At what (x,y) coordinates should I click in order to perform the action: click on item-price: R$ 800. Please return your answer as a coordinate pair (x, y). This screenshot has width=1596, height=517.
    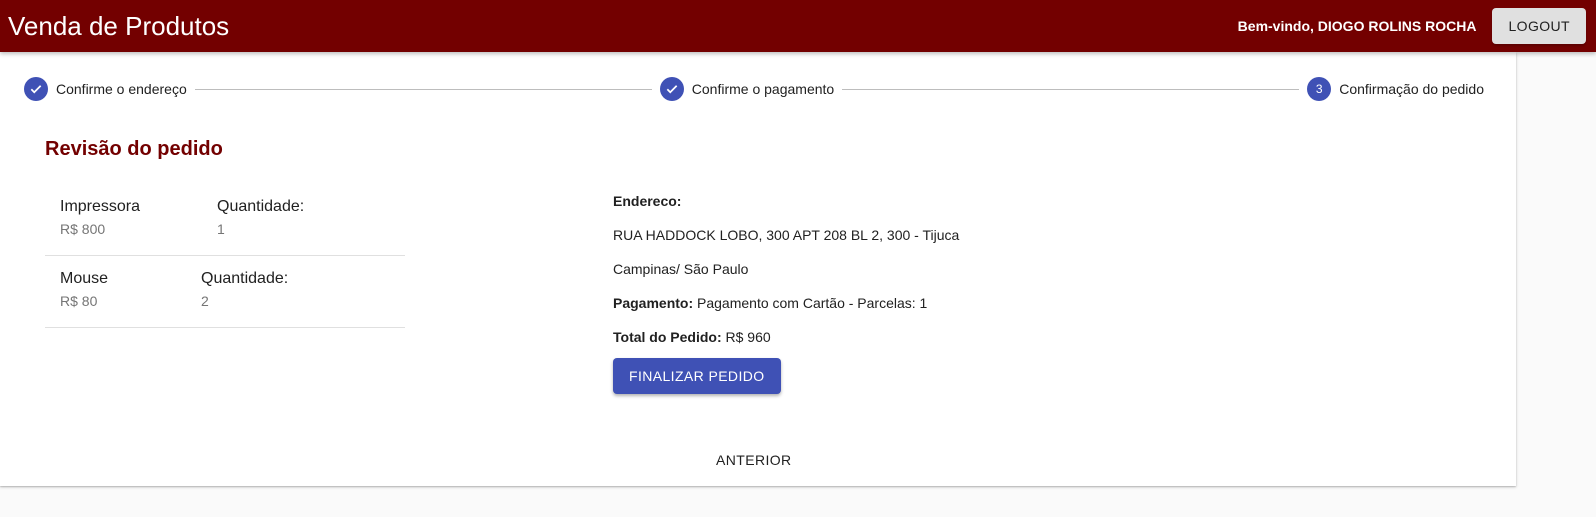
    Looking at the image, I should click on (83, 229).